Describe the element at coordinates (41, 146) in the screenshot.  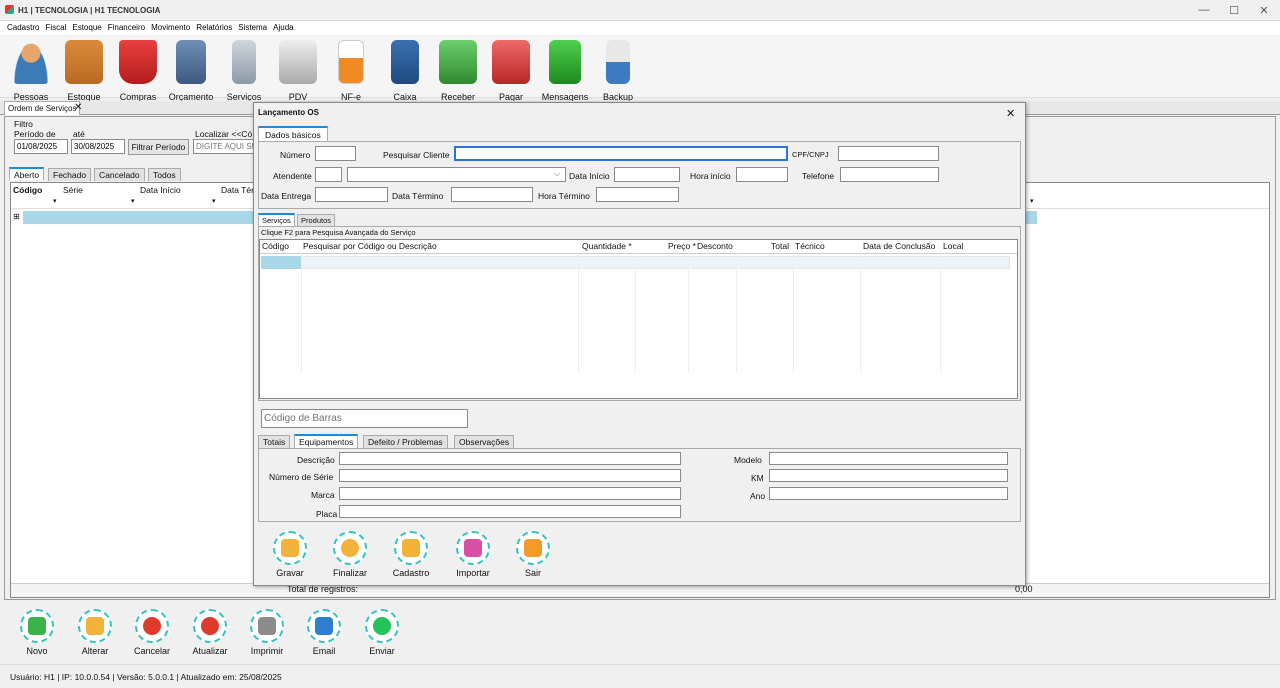
I see `date-from-field` at that location.